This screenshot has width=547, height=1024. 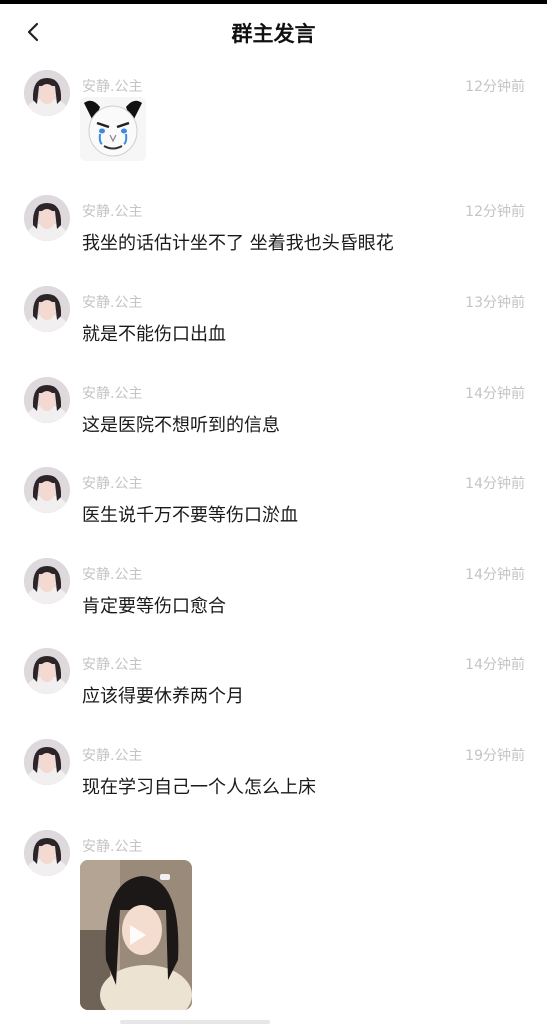 I want to click on message-text: 医生说千万不要等伤口淤血, so click(x=190, y=515).